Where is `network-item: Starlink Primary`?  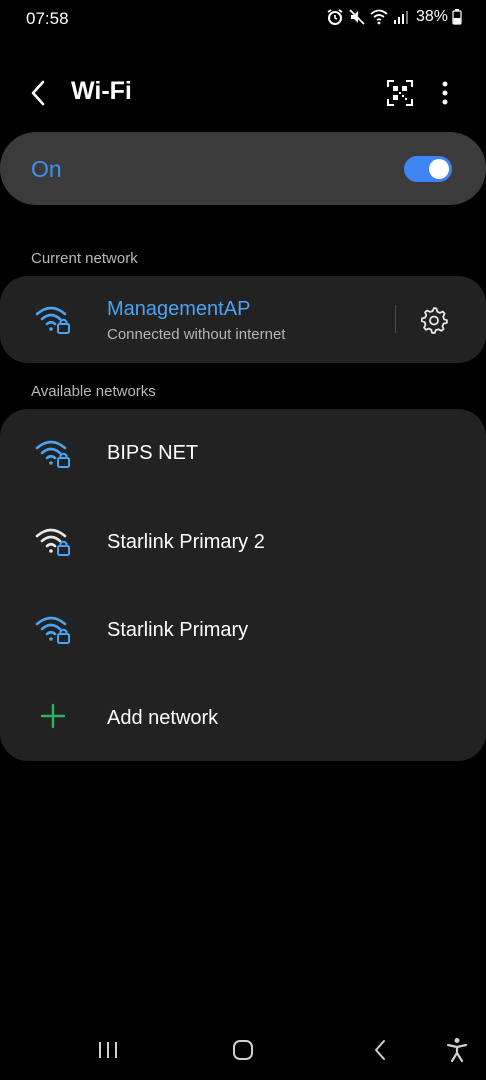
network-item: Starlink Primary is located at coordinates (243, 629).